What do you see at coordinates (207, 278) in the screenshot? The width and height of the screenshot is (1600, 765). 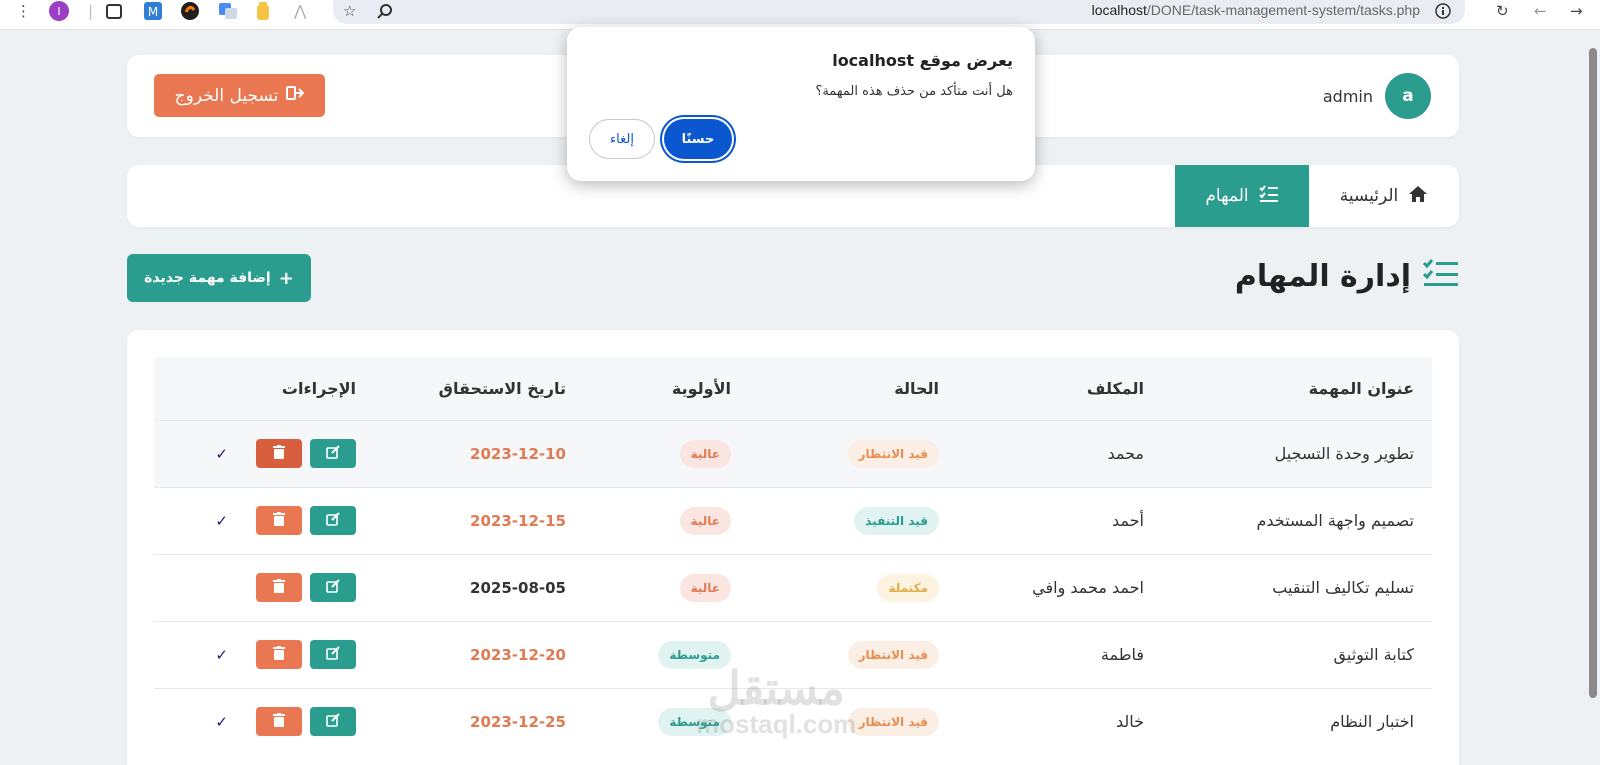 I see `add-task-label: إضافة مهمة جديدة` at bounding box center [207, 278].